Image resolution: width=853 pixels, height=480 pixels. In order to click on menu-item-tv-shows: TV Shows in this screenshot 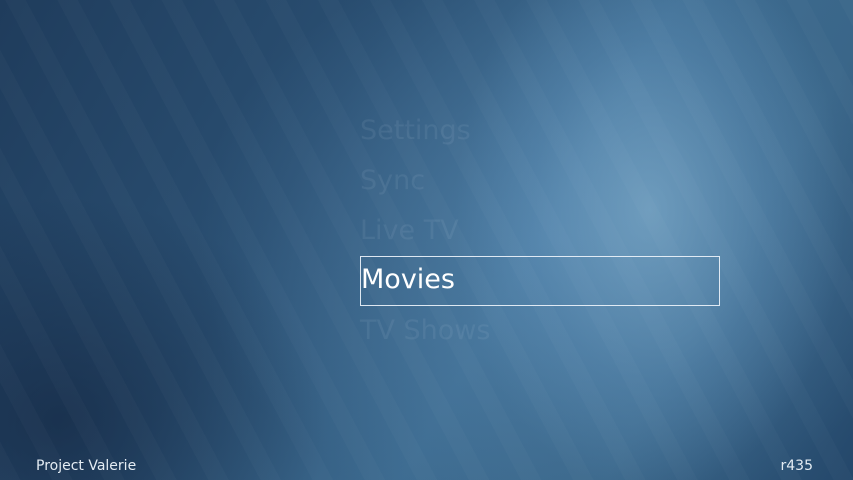, I will do `click(540, 331)`.